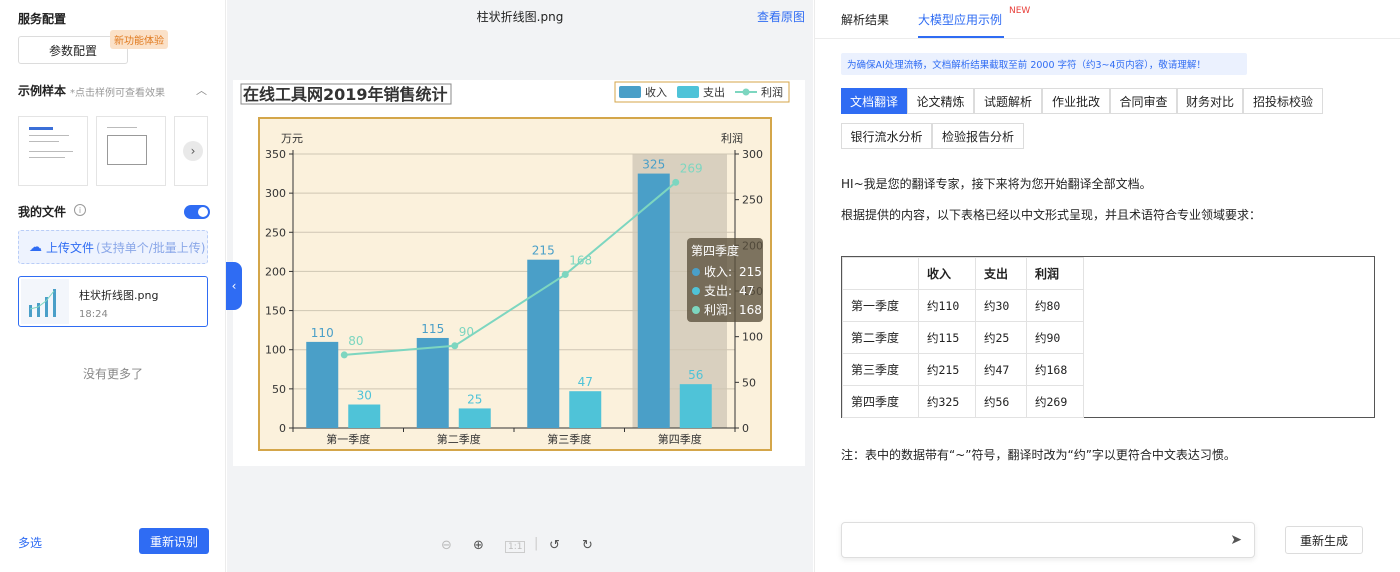 This screenshot has width=1400, height=572. I want to click on func-paper-refine: 论文精炼, so click(940, 101).